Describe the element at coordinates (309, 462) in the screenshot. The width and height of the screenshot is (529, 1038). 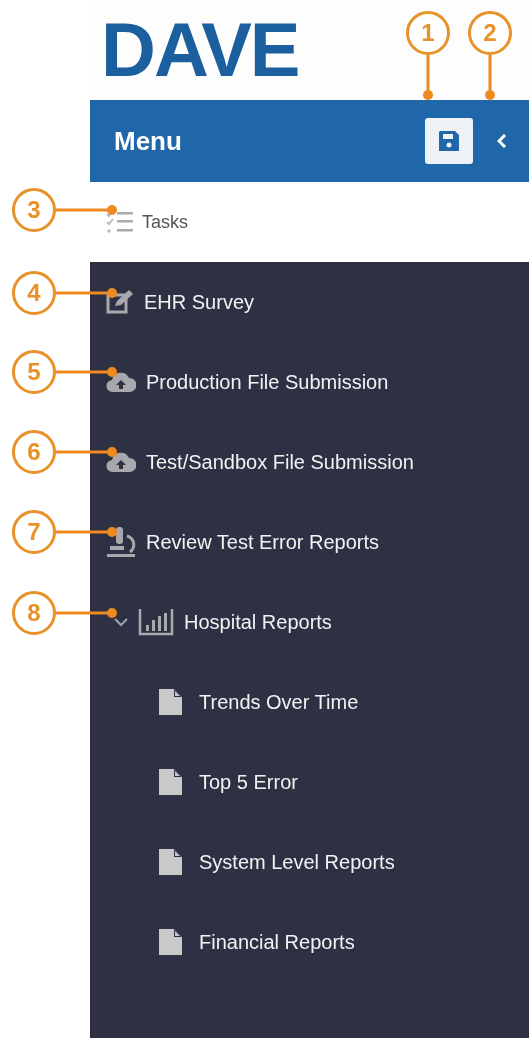
I see `nav-item: Test/Sandbox File Submission` at that location.